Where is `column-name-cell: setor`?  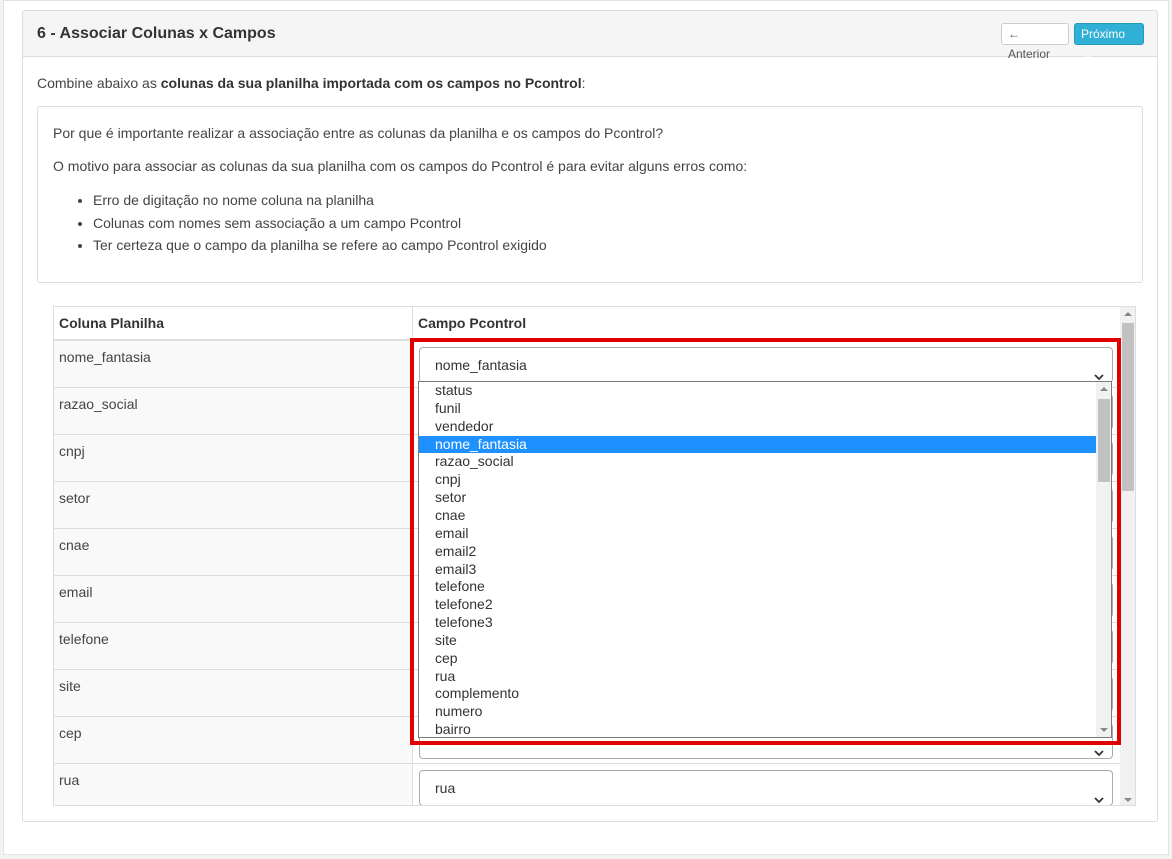
column-name-cell: setor is located at coordinates (233, 505).